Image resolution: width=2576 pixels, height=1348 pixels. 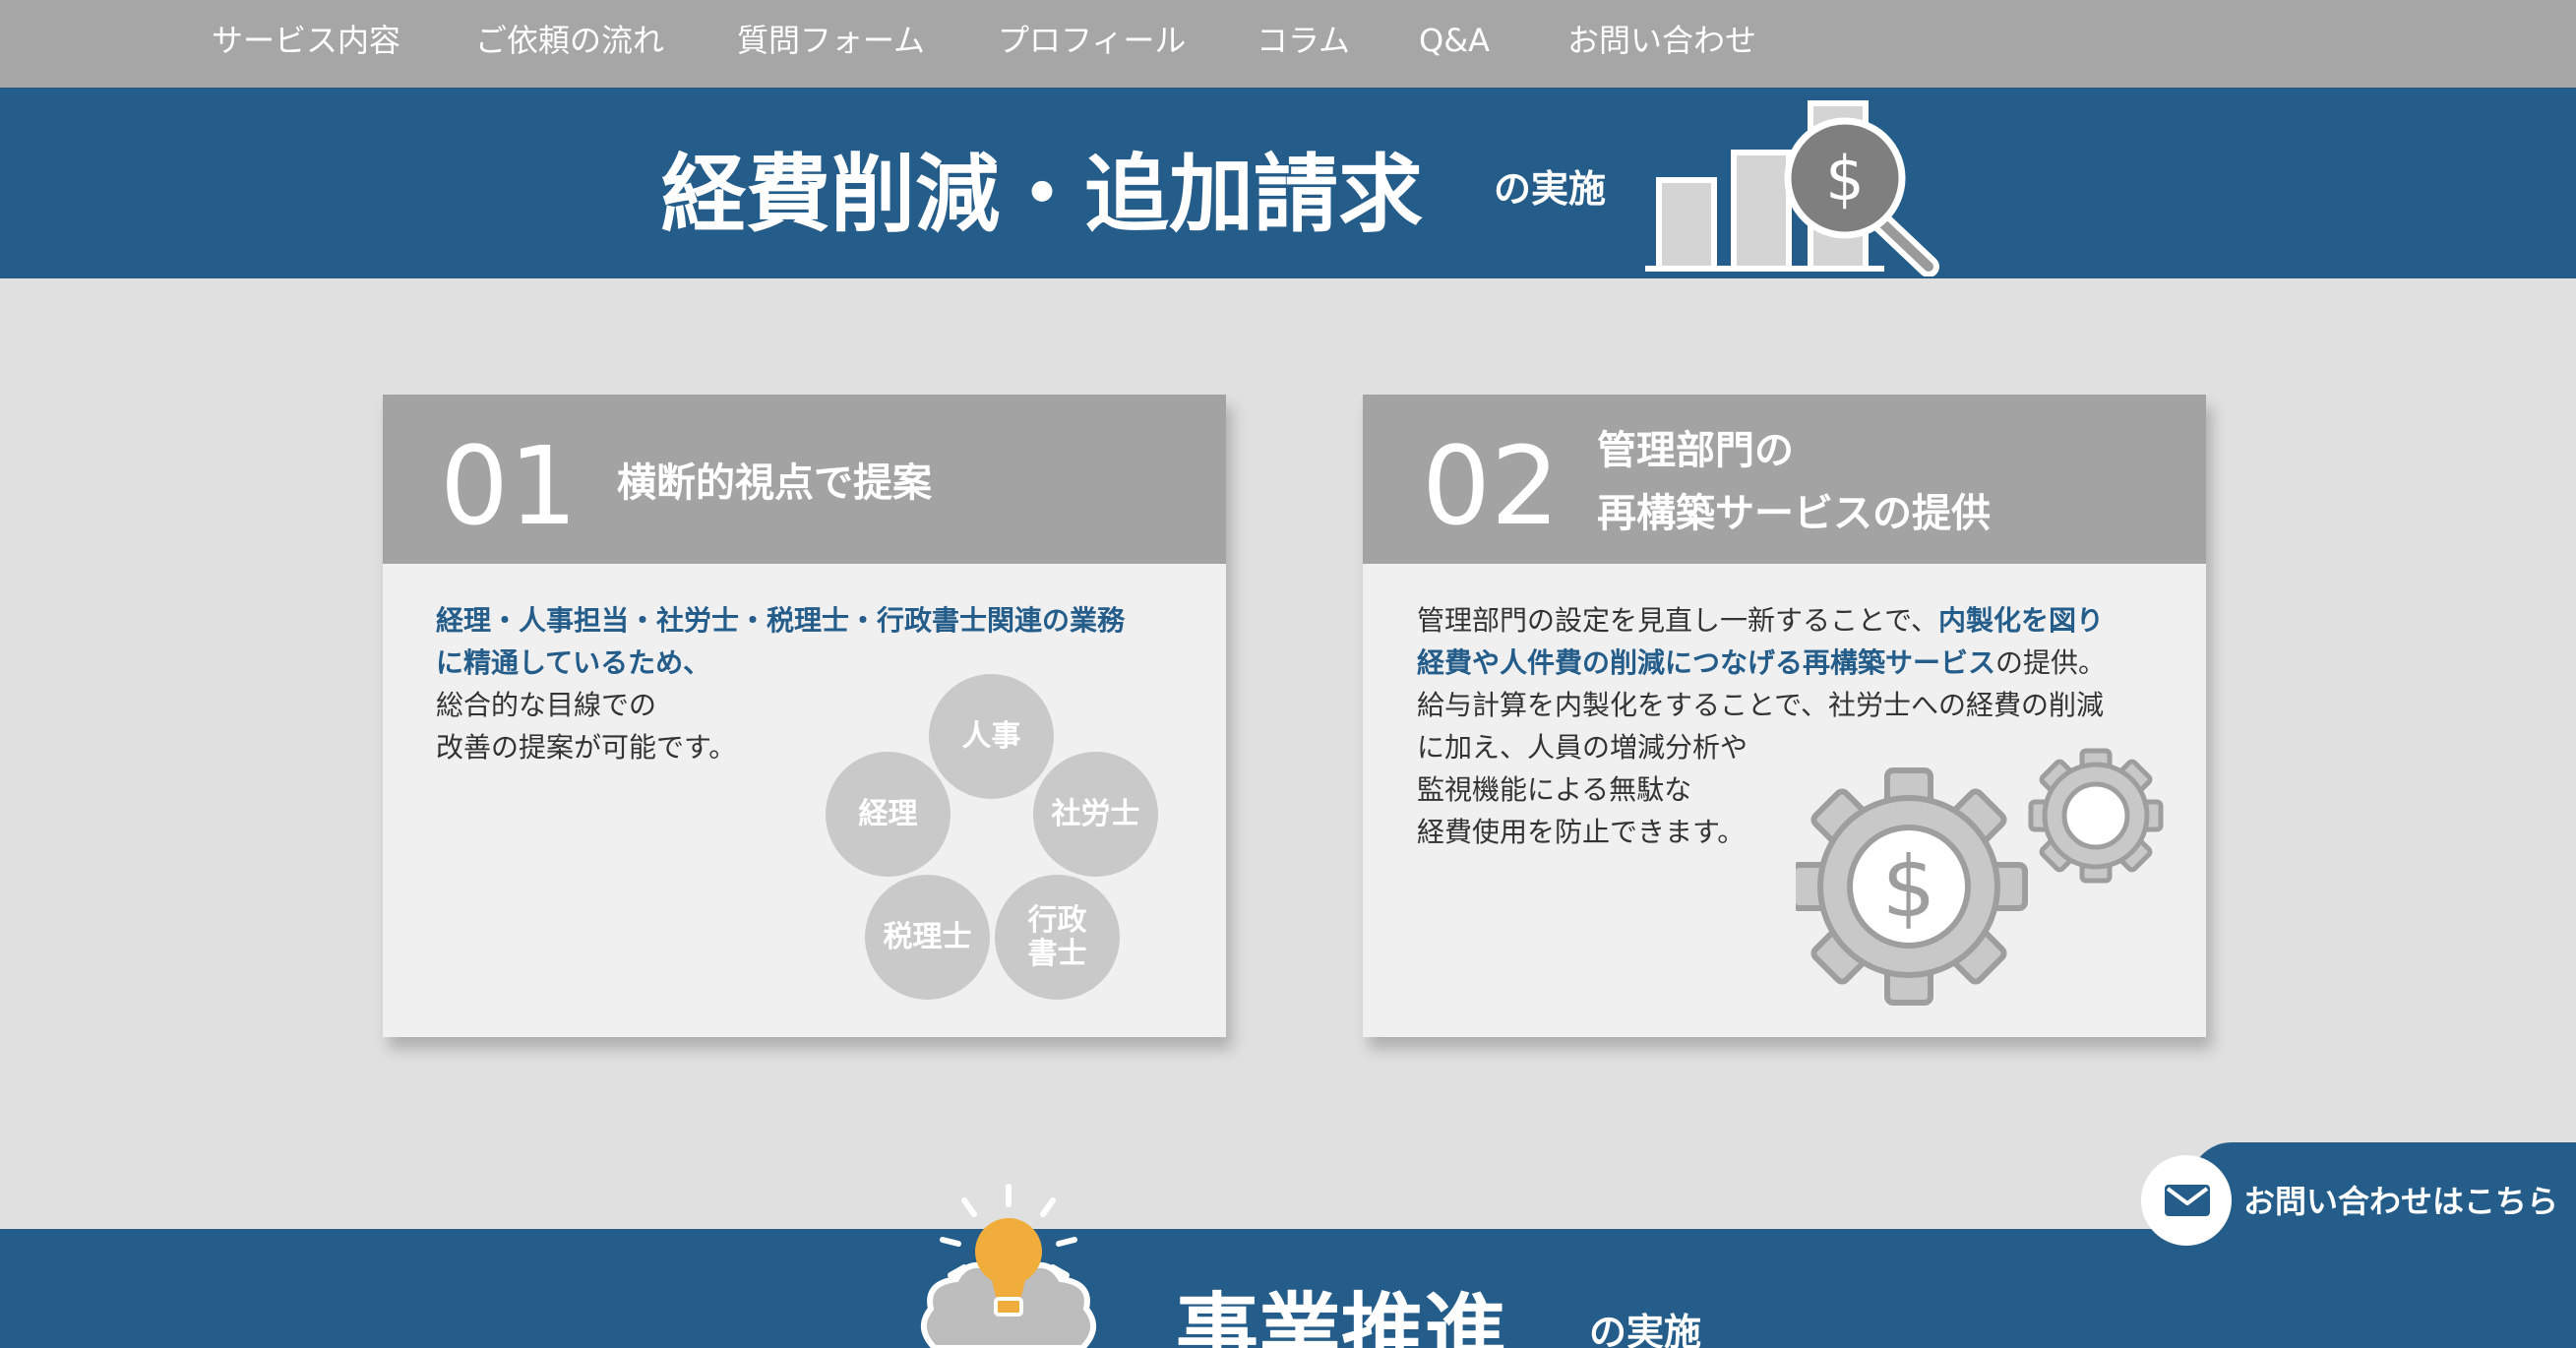 What do you see at coordinates (1678, 620) in the screenshot?
I see `text-segment: 管理部門の設定を見直し一新することで、` at bounding box center [1678, 620].